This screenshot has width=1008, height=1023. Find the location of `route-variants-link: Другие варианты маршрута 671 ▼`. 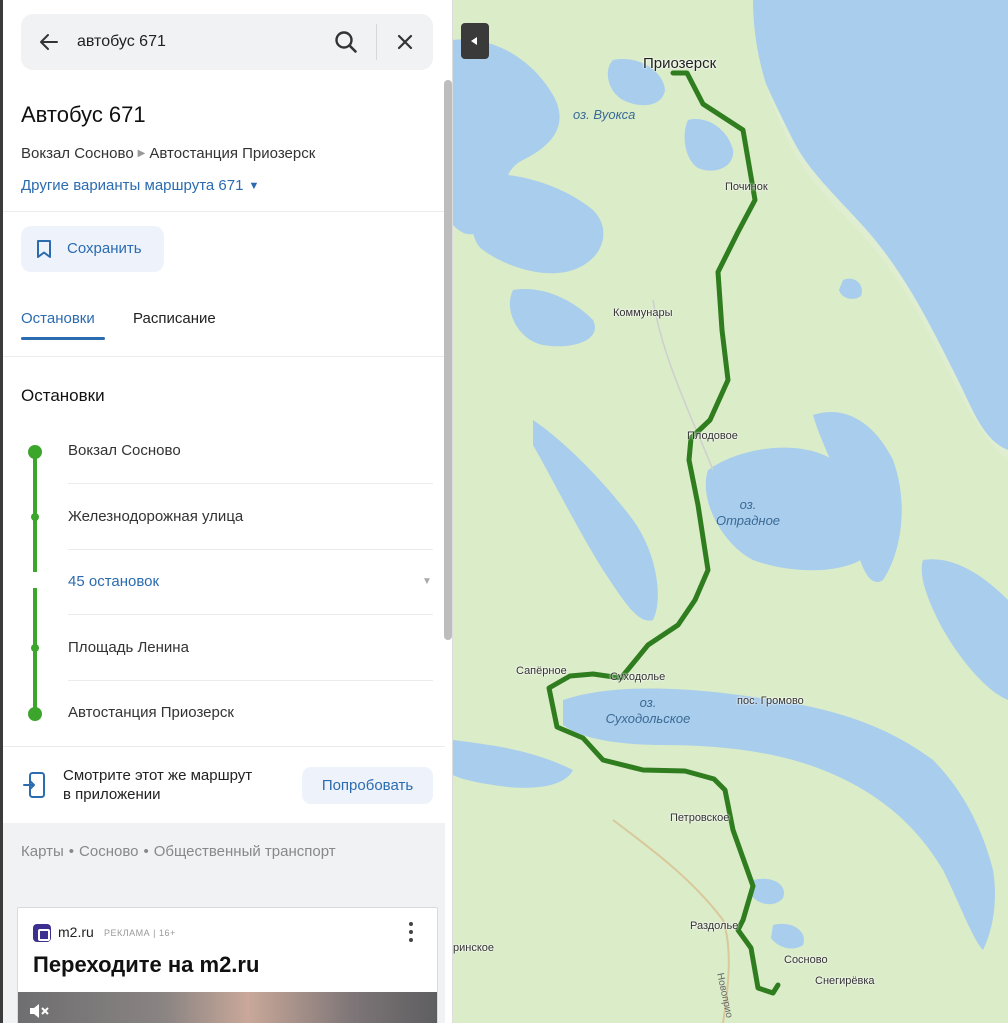

route-variants-link: Другие варианты маршрута 671 ▼ is located at coordinates (140, 185).